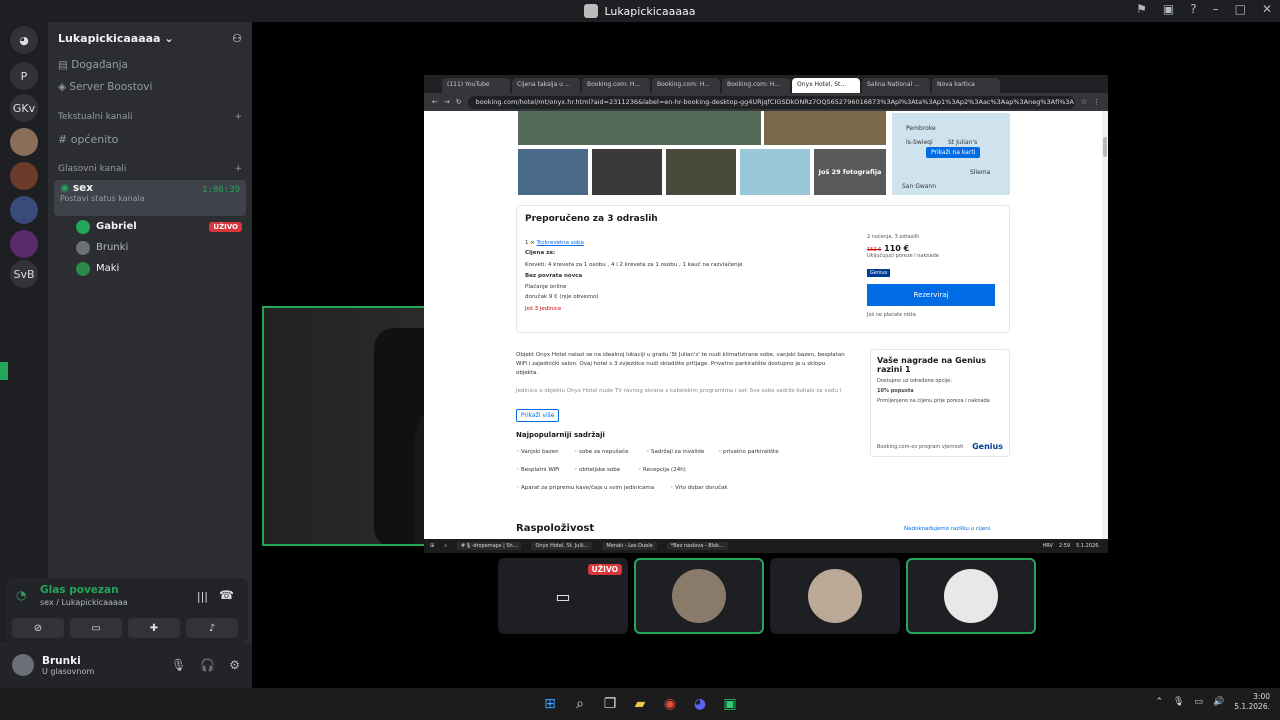 This screenshot has width=1280, height=720. Describe the element at coordinates (150, 169) in the screenshot. I see `voice-category: Glasovni kanali +` at that location.